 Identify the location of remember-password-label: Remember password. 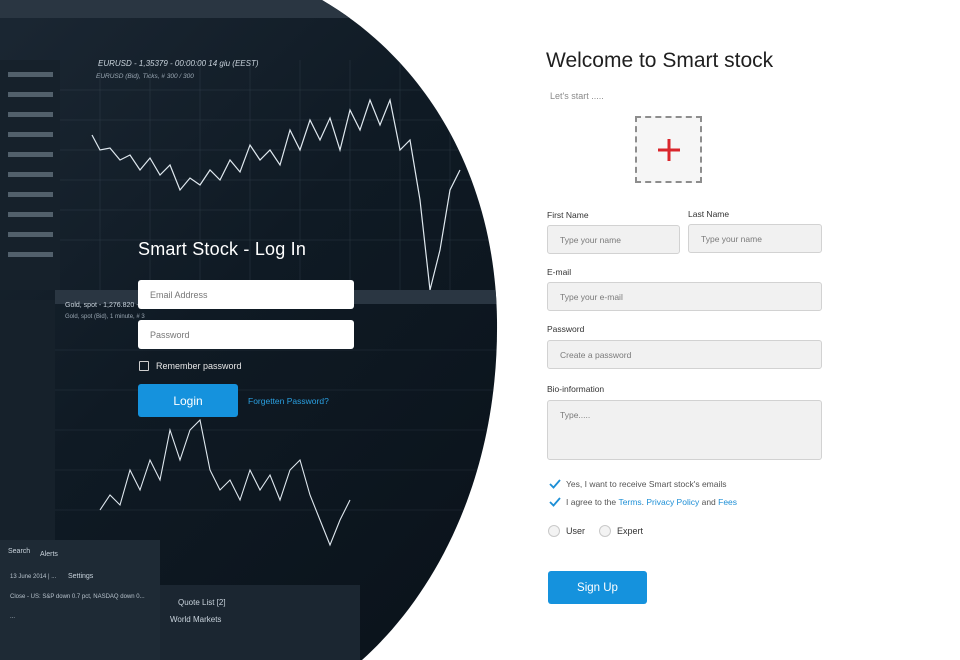
(199, 366).